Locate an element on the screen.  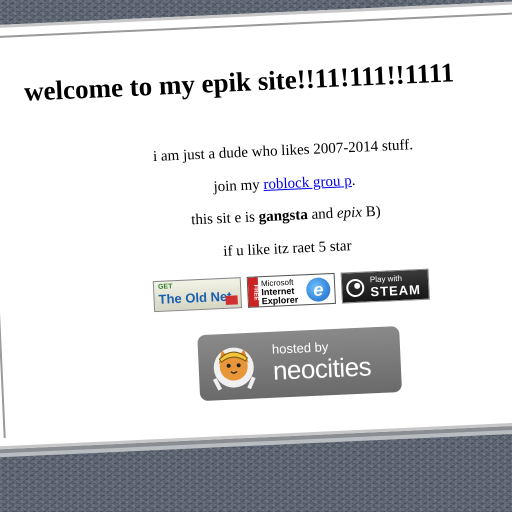
ie-logo-icon: e is located at coordinates (318, 290).